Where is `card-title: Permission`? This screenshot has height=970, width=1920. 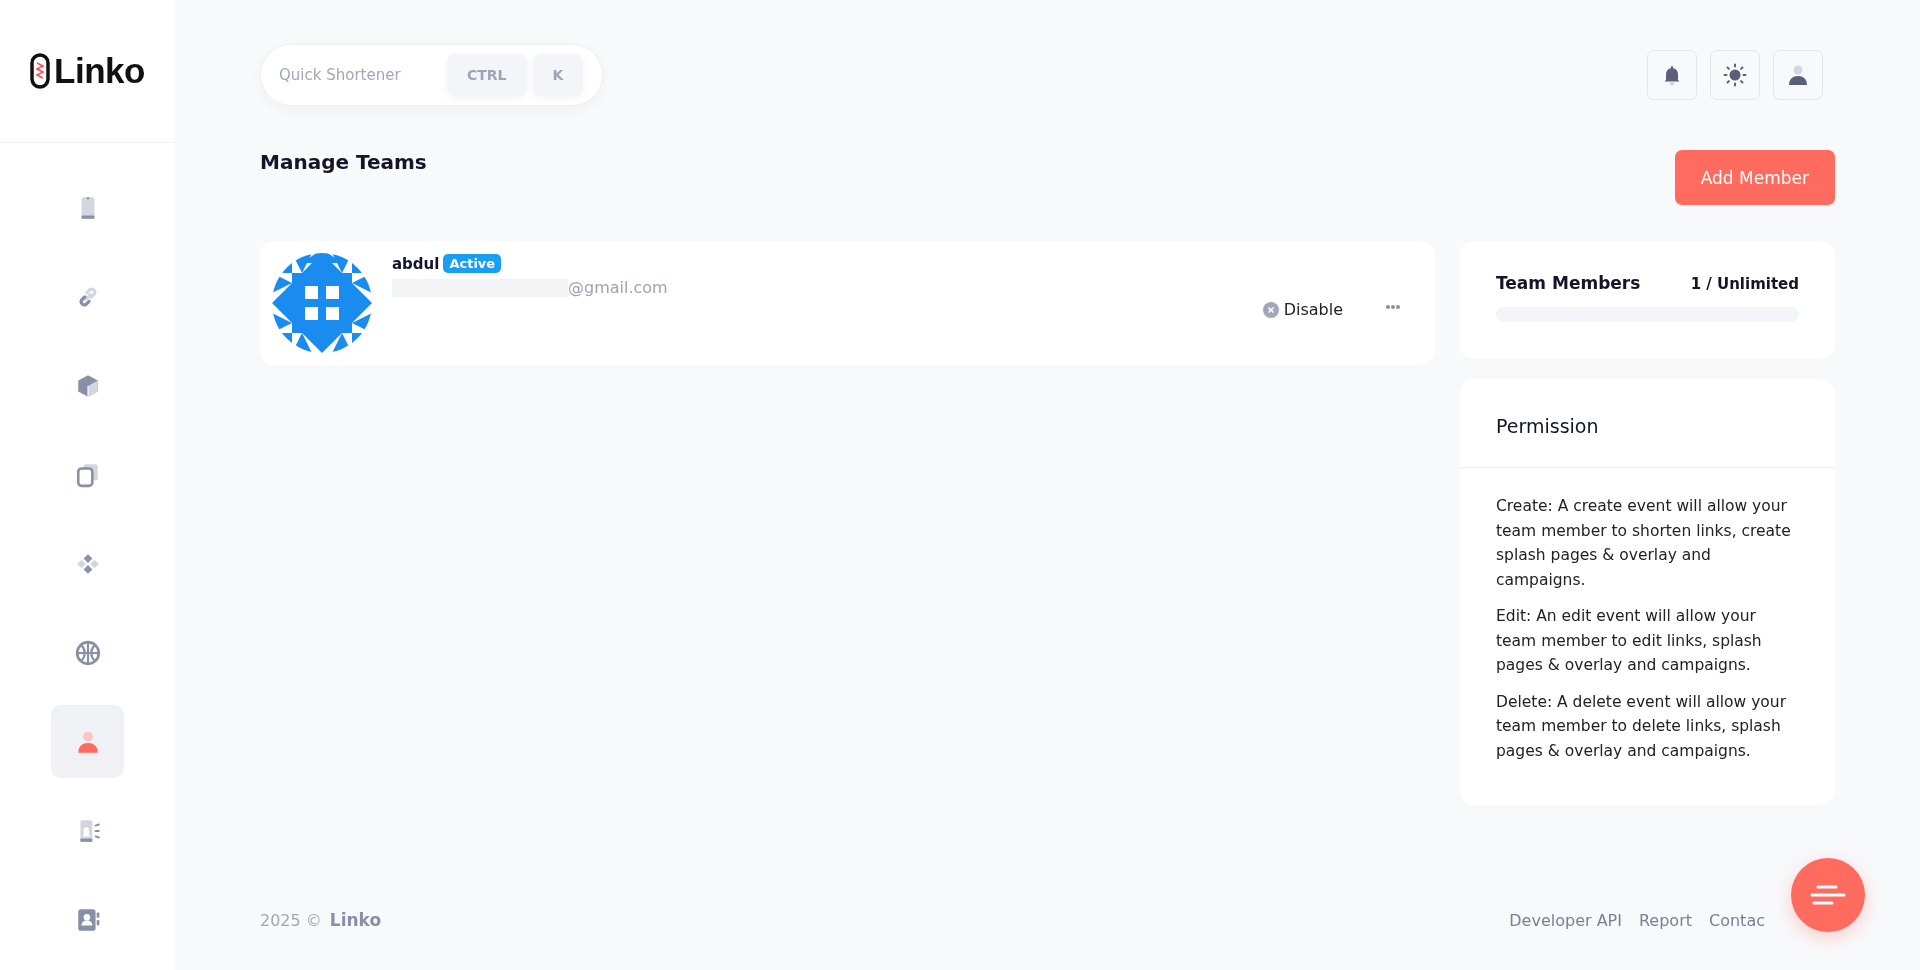
card-title: Permission is located at coordinates (1647, 423).